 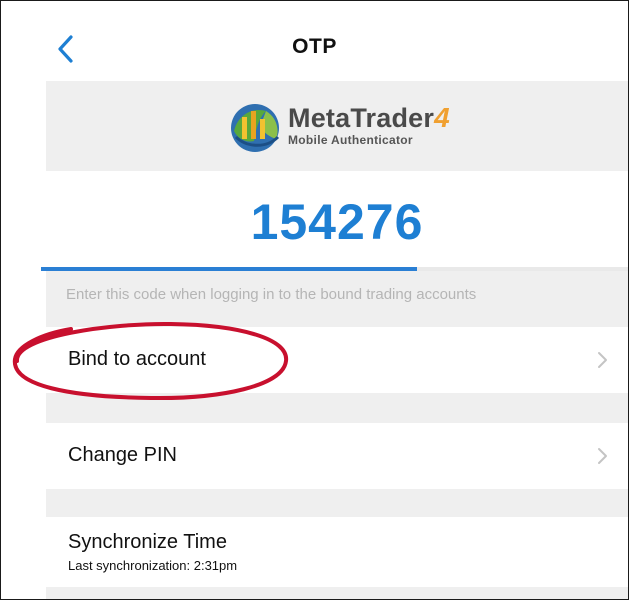 What do you see at coordinates (147, 542) in the screenshot?
I see `synchronize-time-label: Synchronize Time` at bounding box center [147, 542].